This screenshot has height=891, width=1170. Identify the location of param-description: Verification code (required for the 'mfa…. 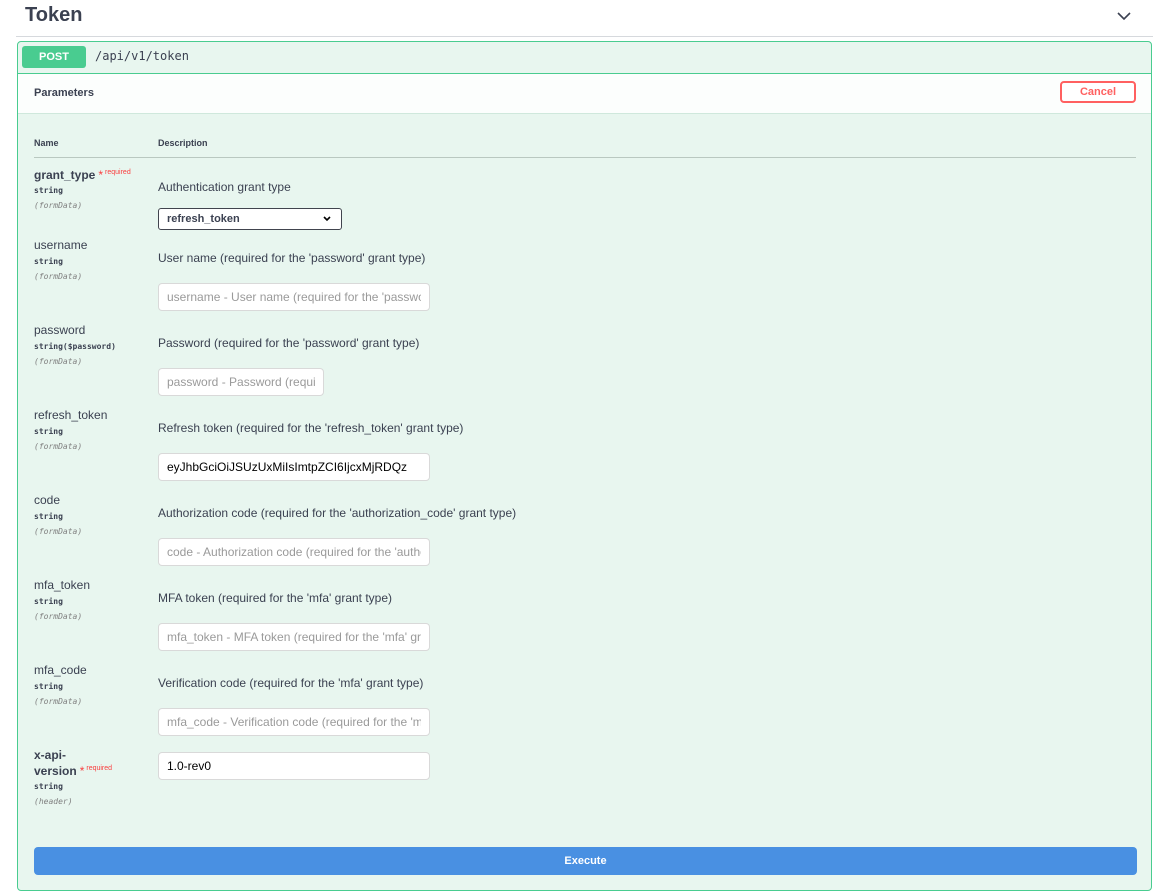
(291, 683).